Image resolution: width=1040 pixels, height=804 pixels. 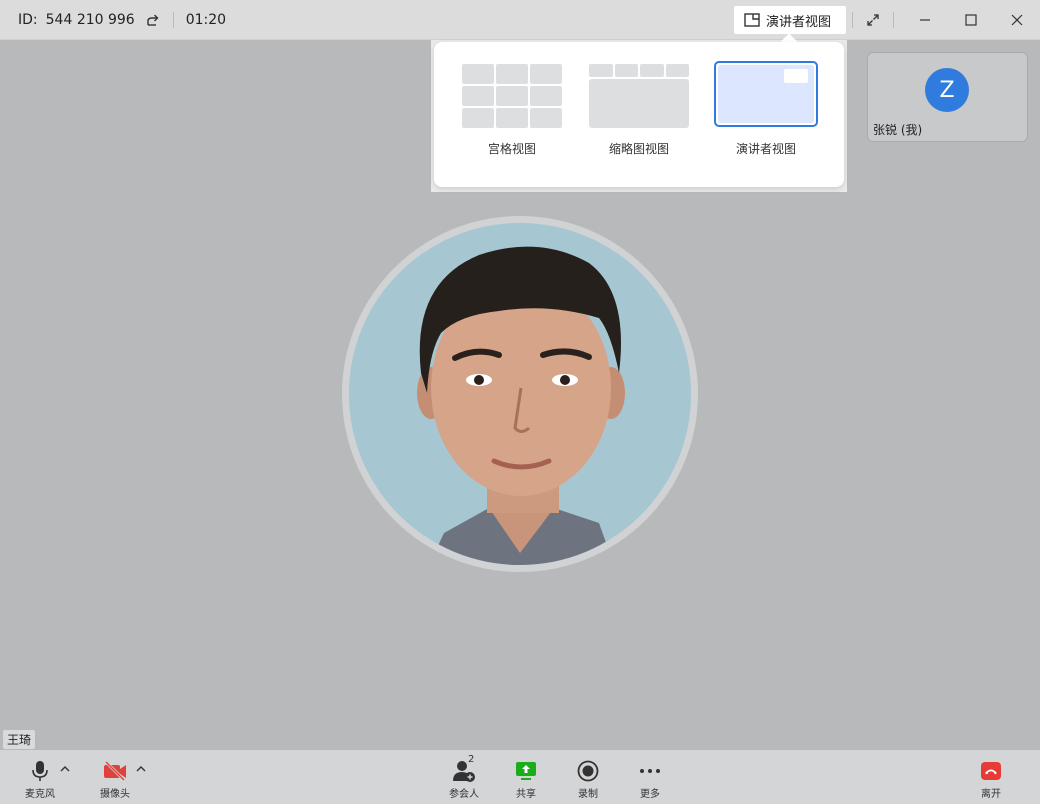 What do you see at coordinates (650, 779) in the screenshot?
I see `more-button: 更多` at bounding box center [650, 779].